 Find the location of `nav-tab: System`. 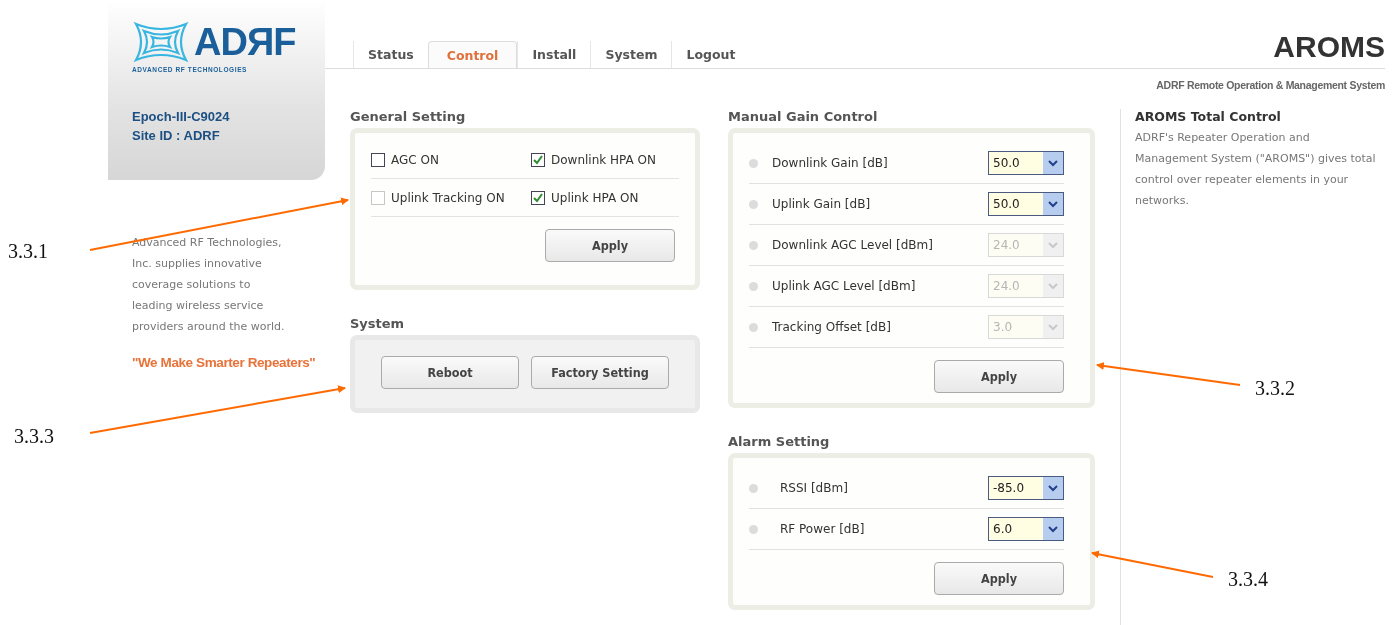

nav-tab: System is located at coordinates (631, 54).